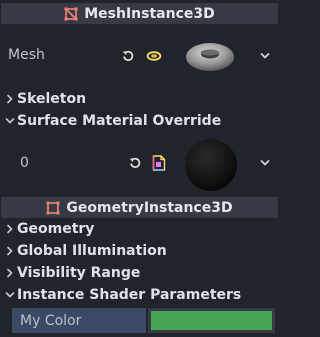 The width and height of the screenshot is (320, 337). What do you see at coordinates (56, 228) in the screenshot?
I see `category-label: Geometry` at bounding box center [56, 228].